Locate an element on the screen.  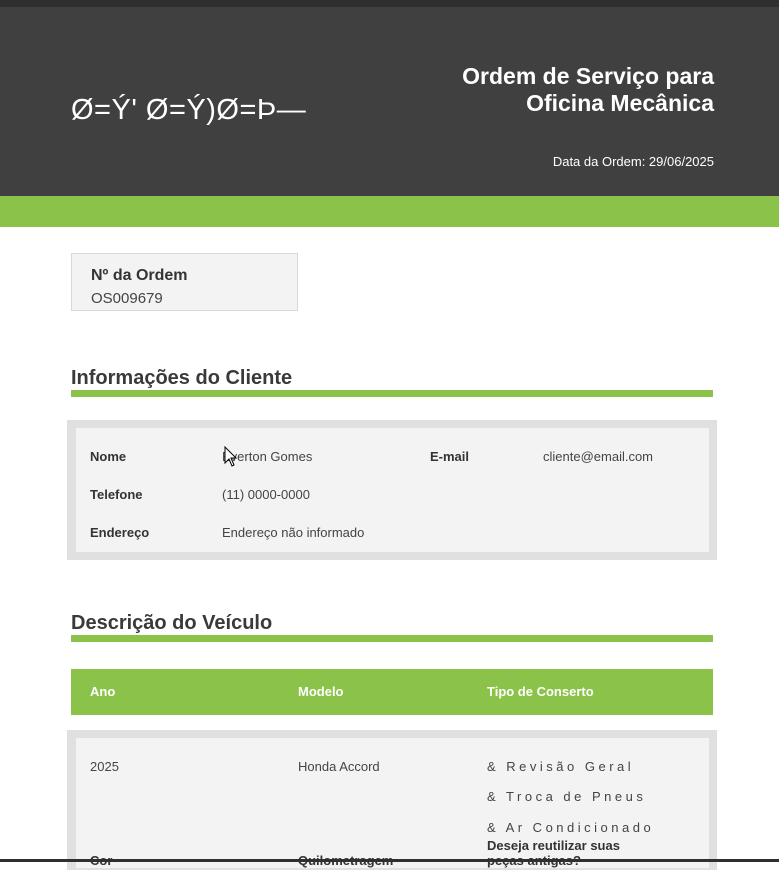
repair-item: & Ar Condicionado is located at coordinates (571, 827).